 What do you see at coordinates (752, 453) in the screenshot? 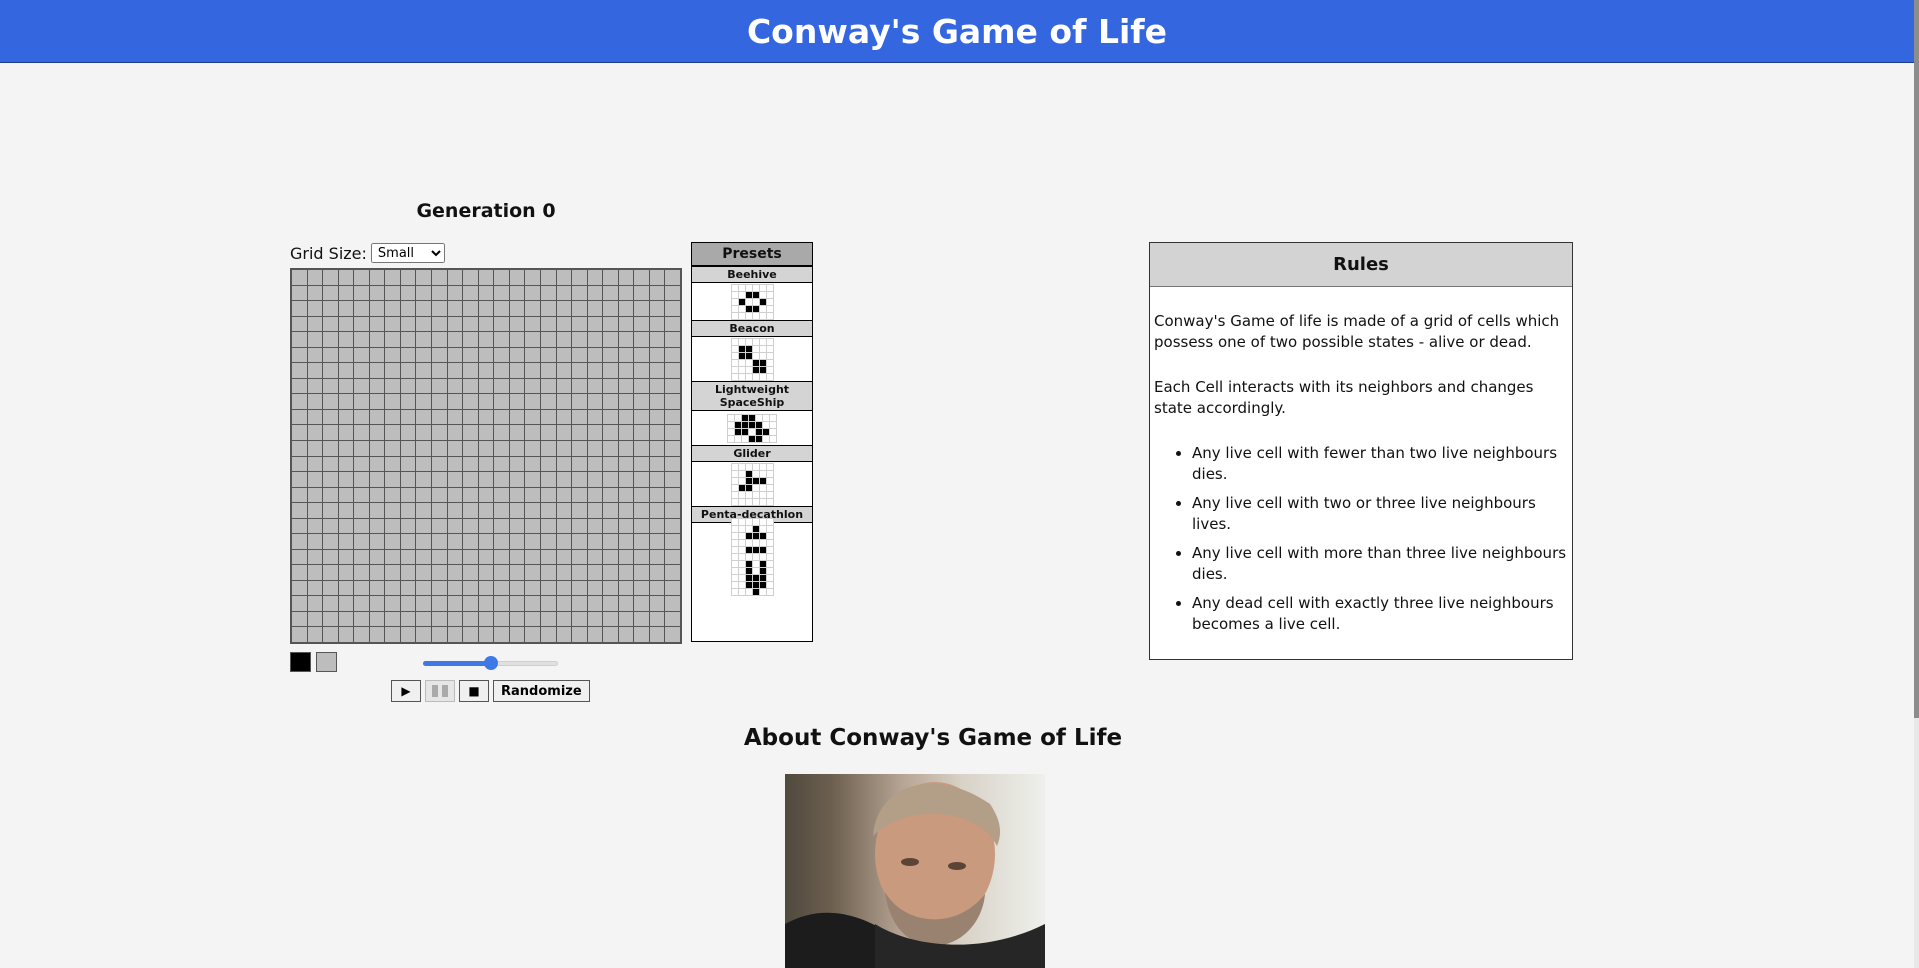
I see `preset-label: Glider` at bounding box center [752, 453].